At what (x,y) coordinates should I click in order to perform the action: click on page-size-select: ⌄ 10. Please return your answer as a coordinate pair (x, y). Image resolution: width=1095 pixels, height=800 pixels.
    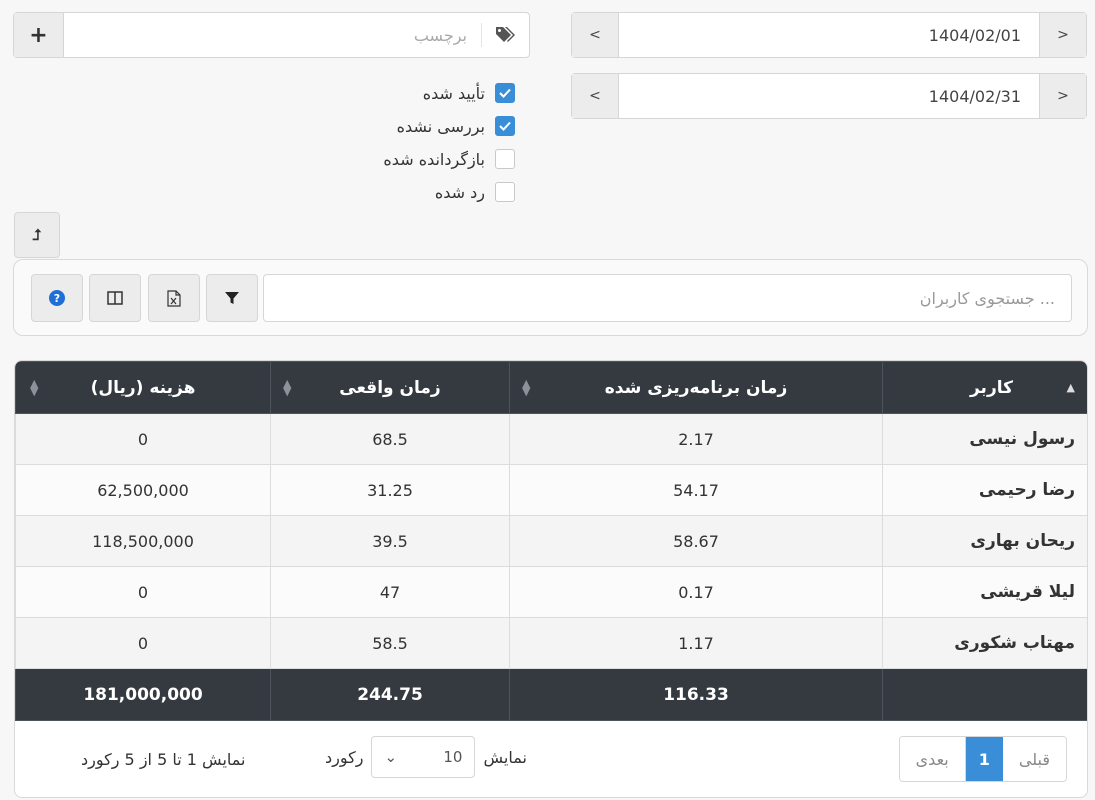
    Looking at the image, I should click on (423, 757).